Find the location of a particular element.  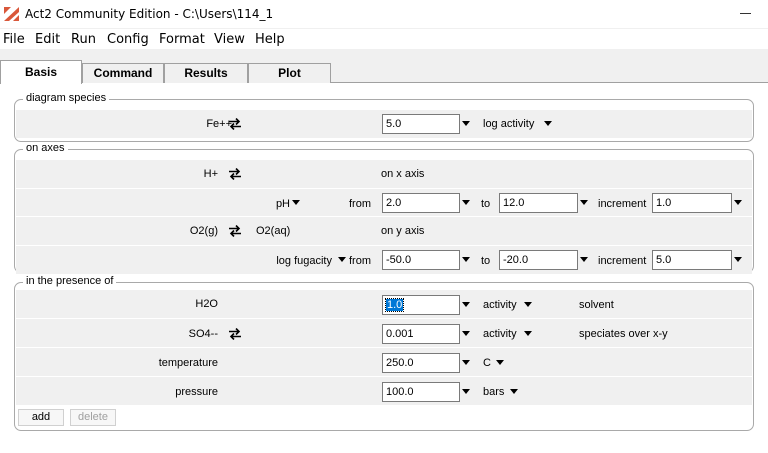

y-from-field: -50.0 is located at coordinates (421, 260).